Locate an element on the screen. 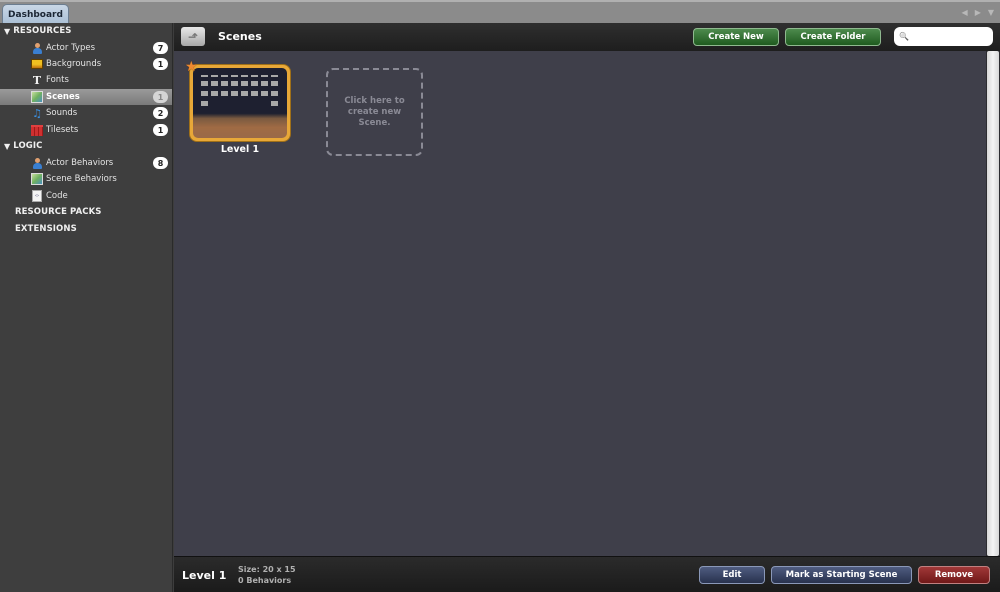 This screenshot has width=1000, height=592. background-icon is located at coordinates (37, 64).